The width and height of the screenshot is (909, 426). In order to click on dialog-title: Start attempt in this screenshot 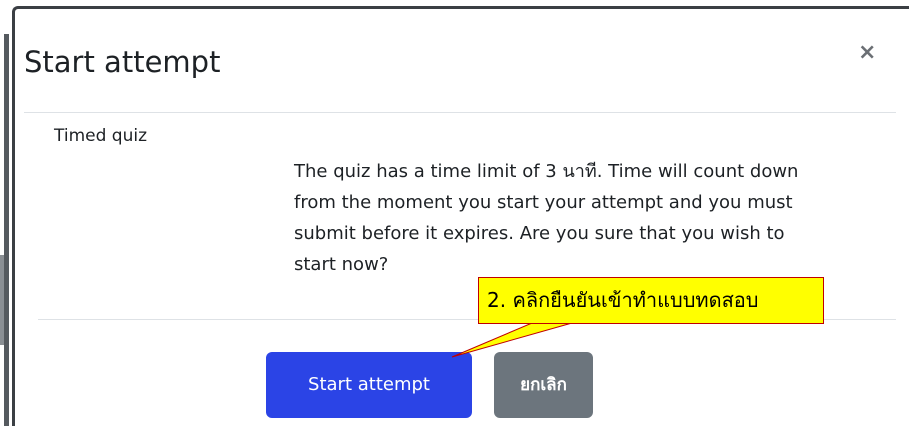, I will do `click(122, 62)`.